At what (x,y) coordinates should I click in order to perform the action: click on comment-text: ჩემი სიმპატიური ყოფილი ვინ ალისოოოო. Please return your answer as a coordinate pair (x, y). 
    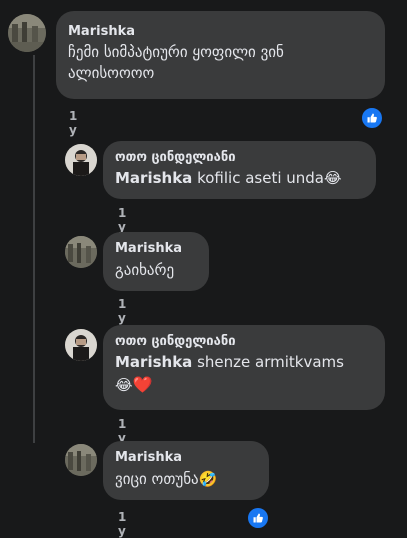
    Looking at the image, I should click on (176, 62).